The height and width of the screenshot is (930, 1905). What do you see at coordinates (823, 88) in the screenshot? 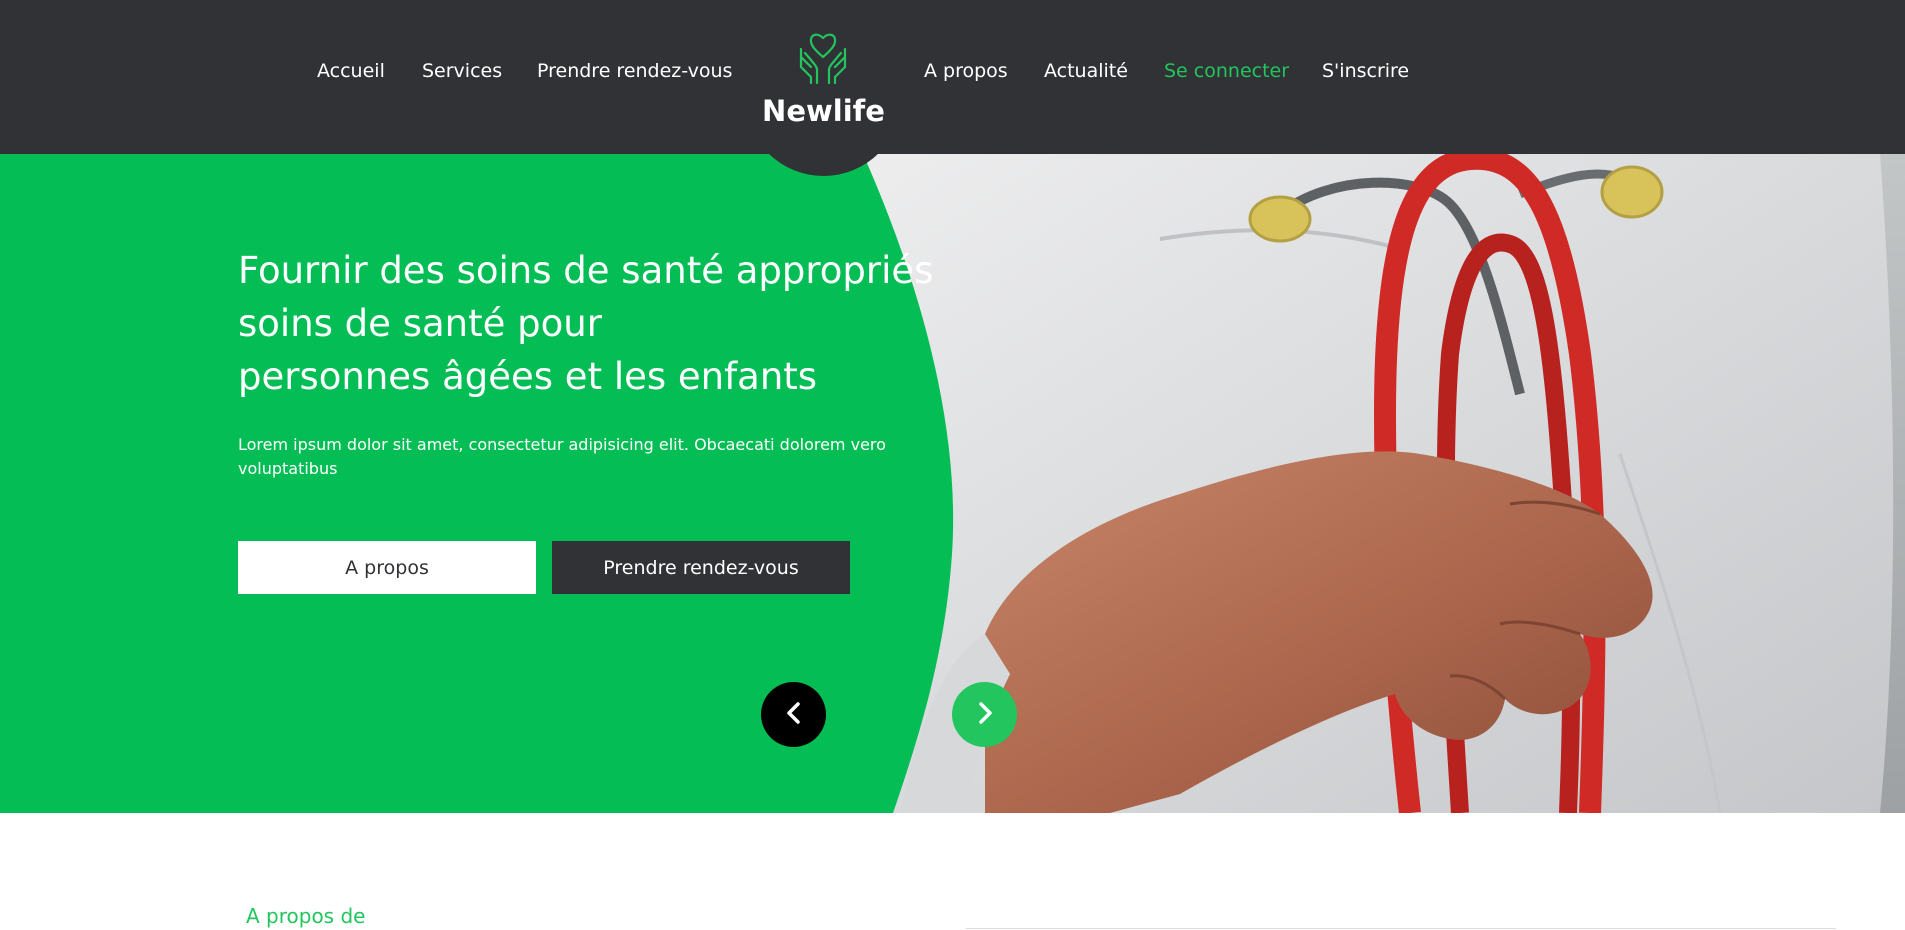
I see `logo-badge` at bounding box center [823, 88].